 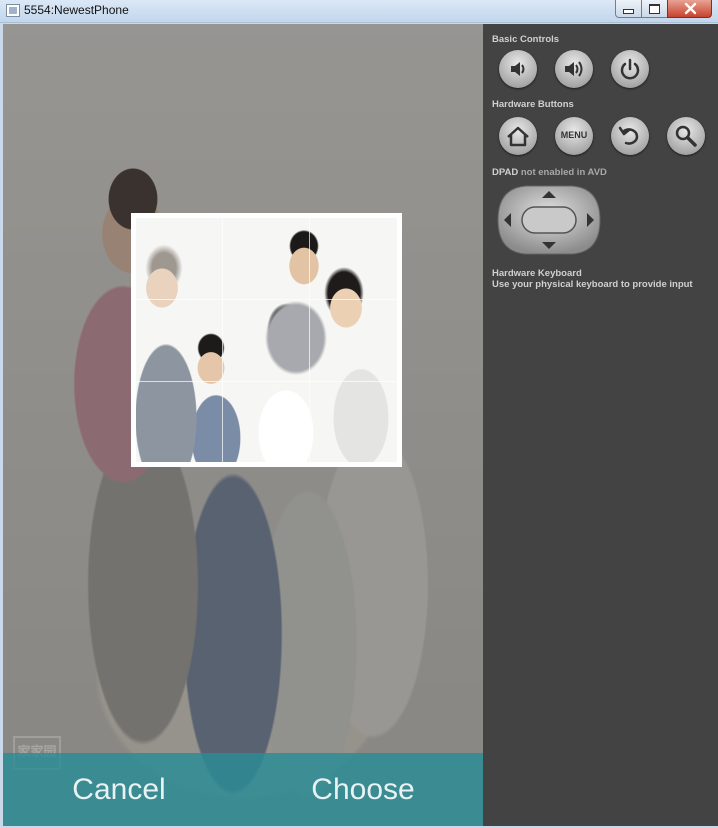 I want to click on close-button, so click(x=689, y=9).